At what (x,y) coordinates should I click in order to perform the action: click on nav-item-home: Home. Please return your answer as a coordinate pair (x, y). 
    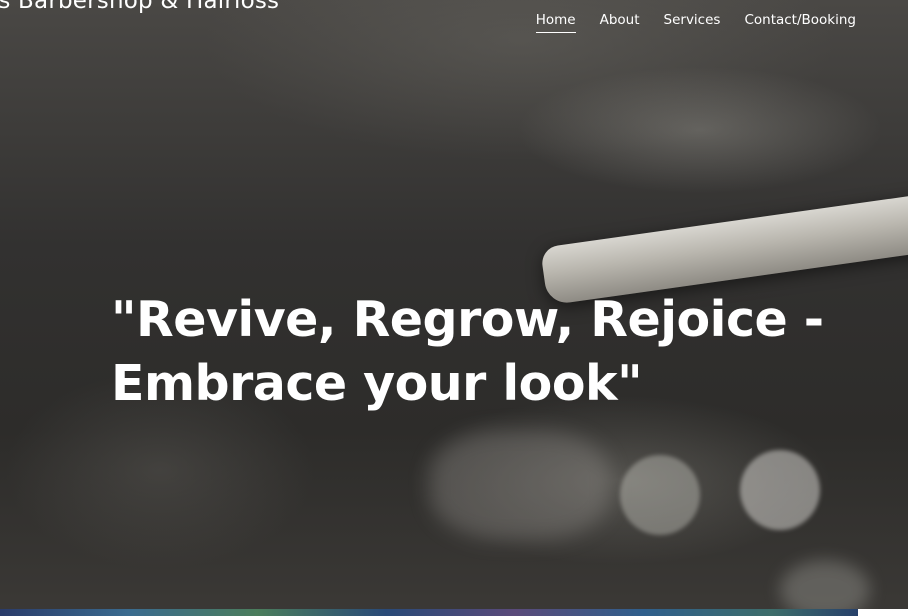
    Looking at the image, I should click on (555, 21).